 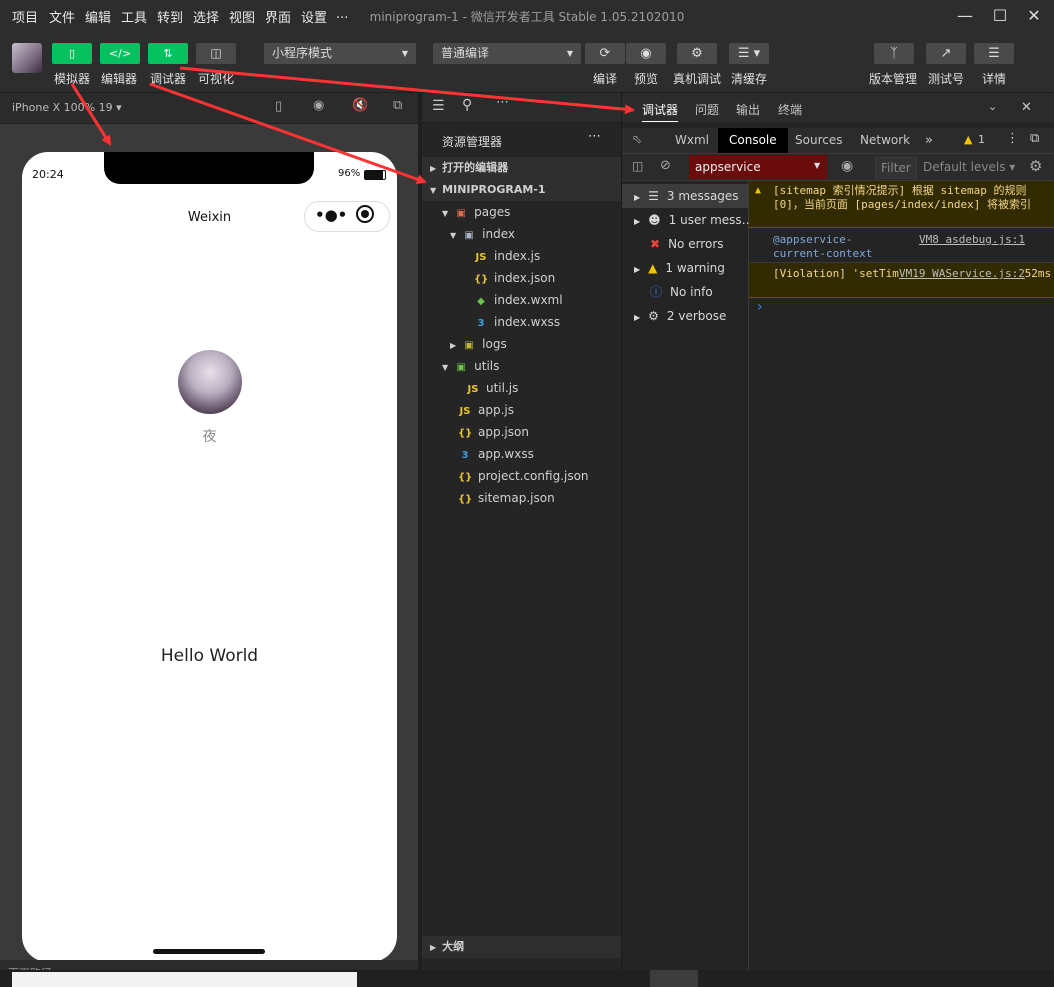 What do you see at coordinates (1035, 166) in the screenshot?
I see `settings-gear-icon: ⚙` at bounding box center [1035, 166].